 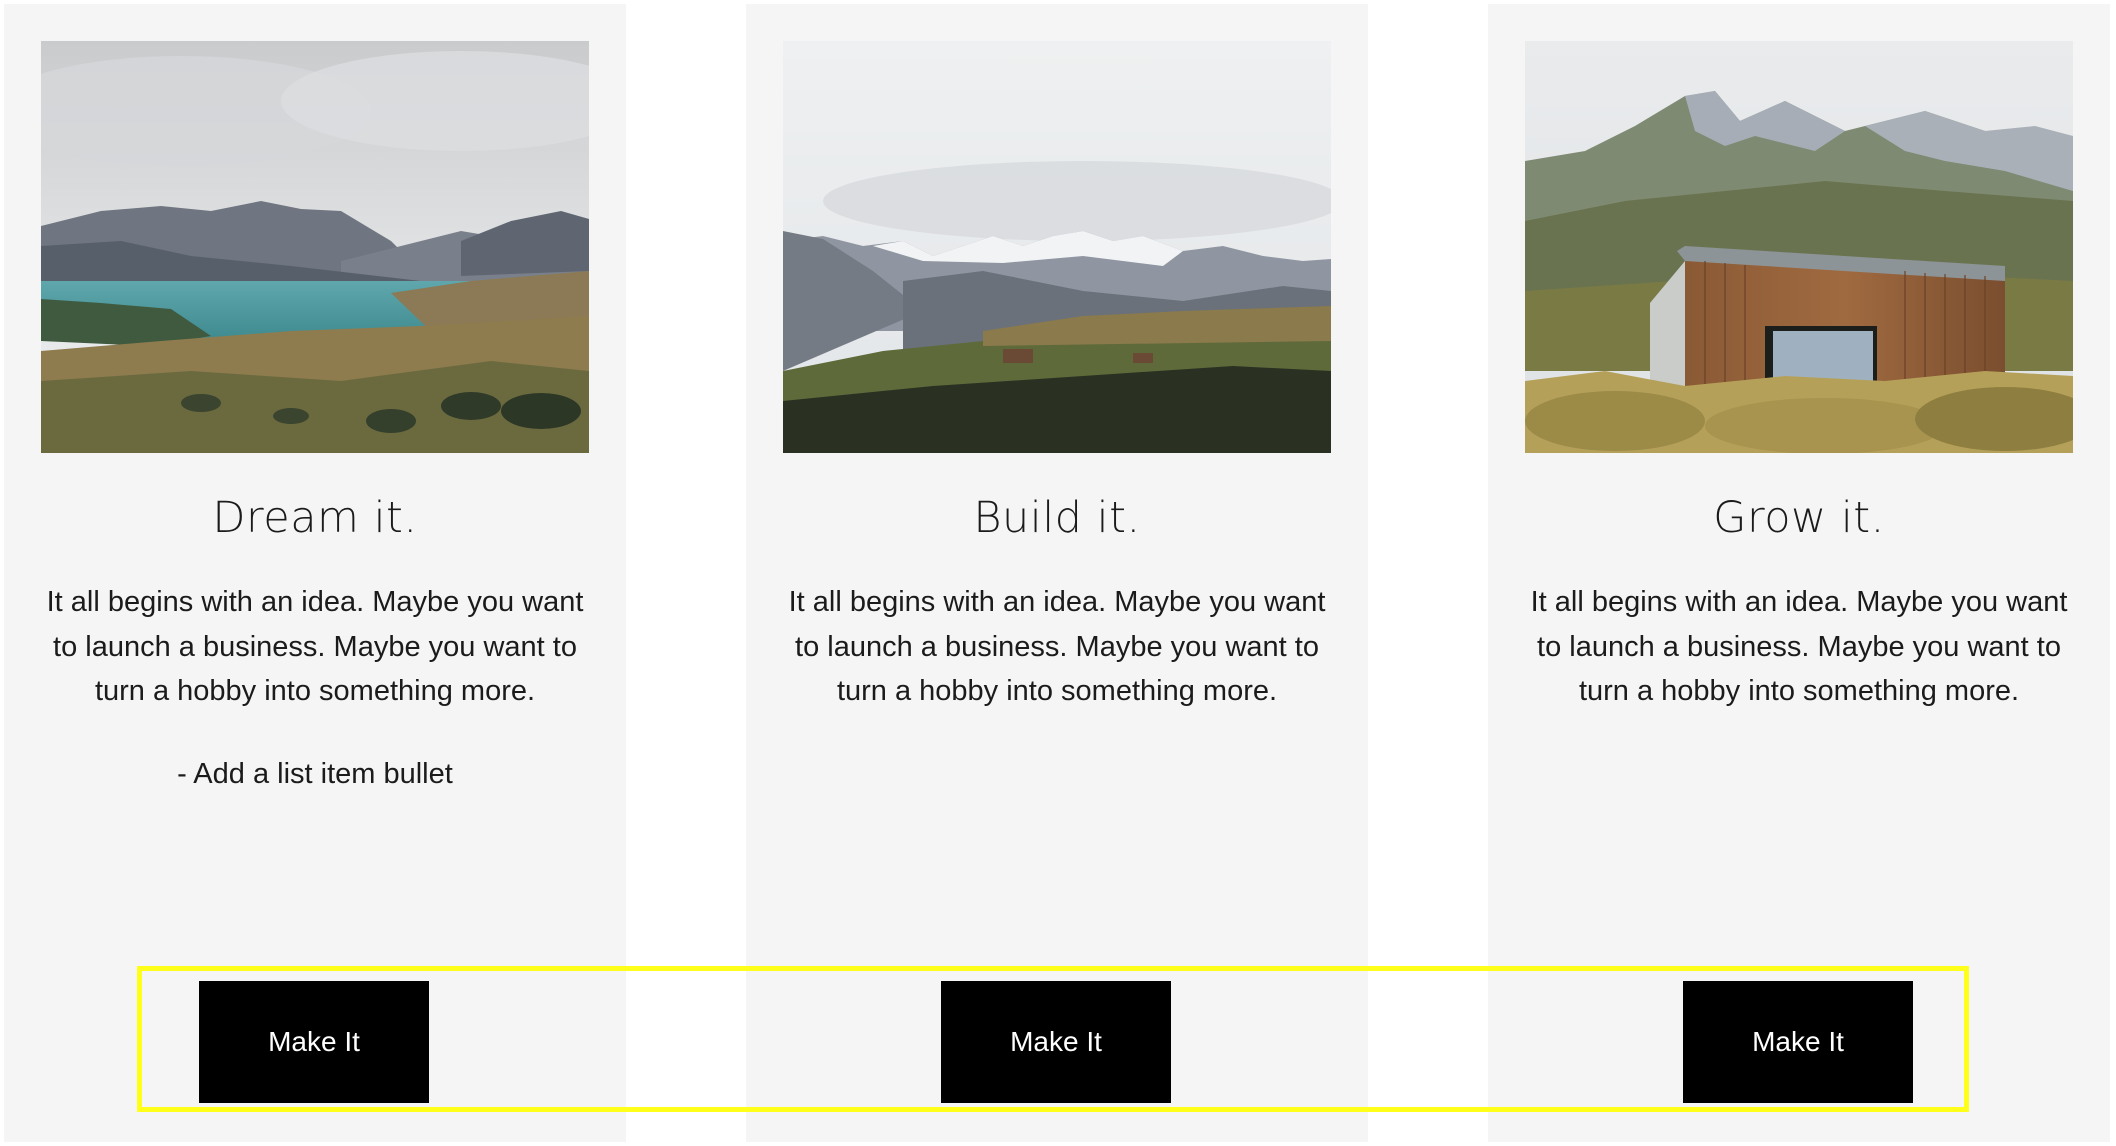 What do you see at coordinates (315, 774) in the screenshot?
I see `card-list-bullet: - Add a list item bullet` at bounding box center [315, 774].